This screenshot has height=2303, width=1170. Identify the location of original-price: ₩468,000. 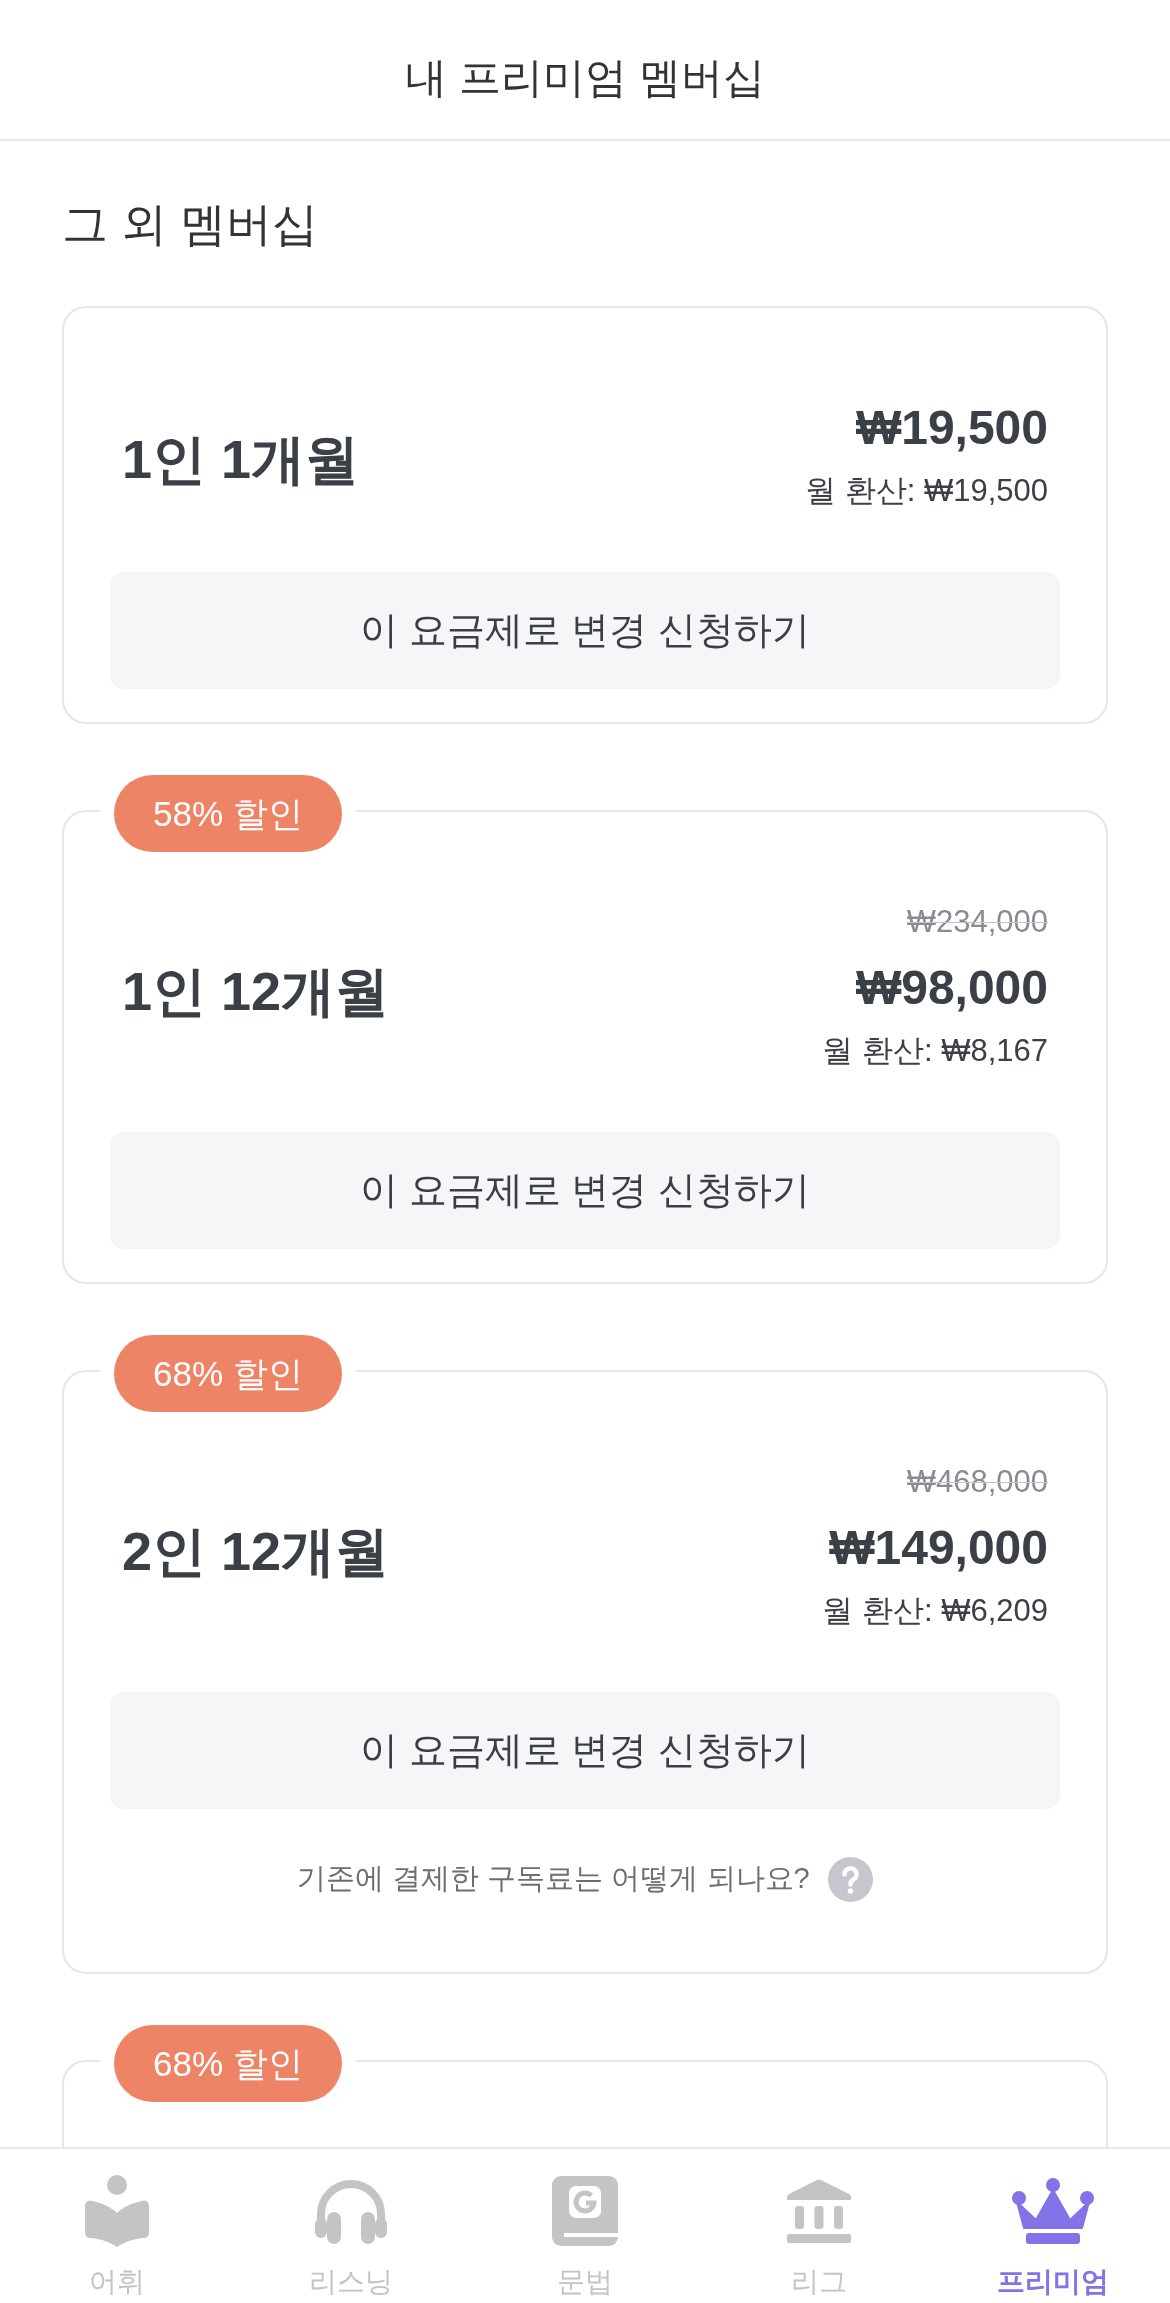
(977, 1482).